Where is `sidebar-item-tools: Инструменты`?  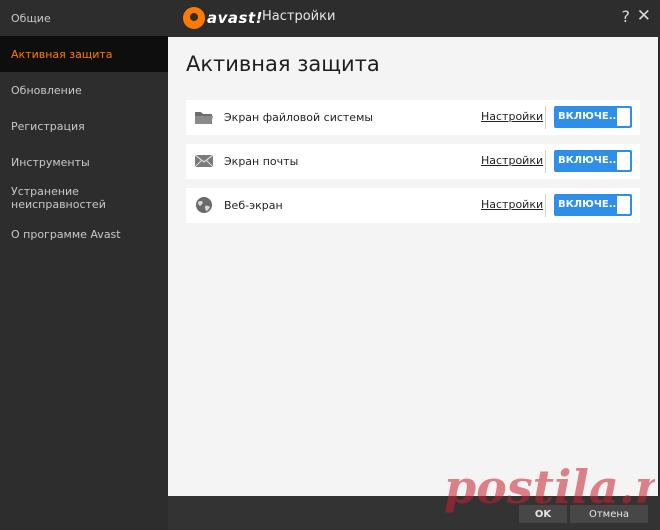
sidebar-item-tools: Инструменты is located at coordinates (84, 162).